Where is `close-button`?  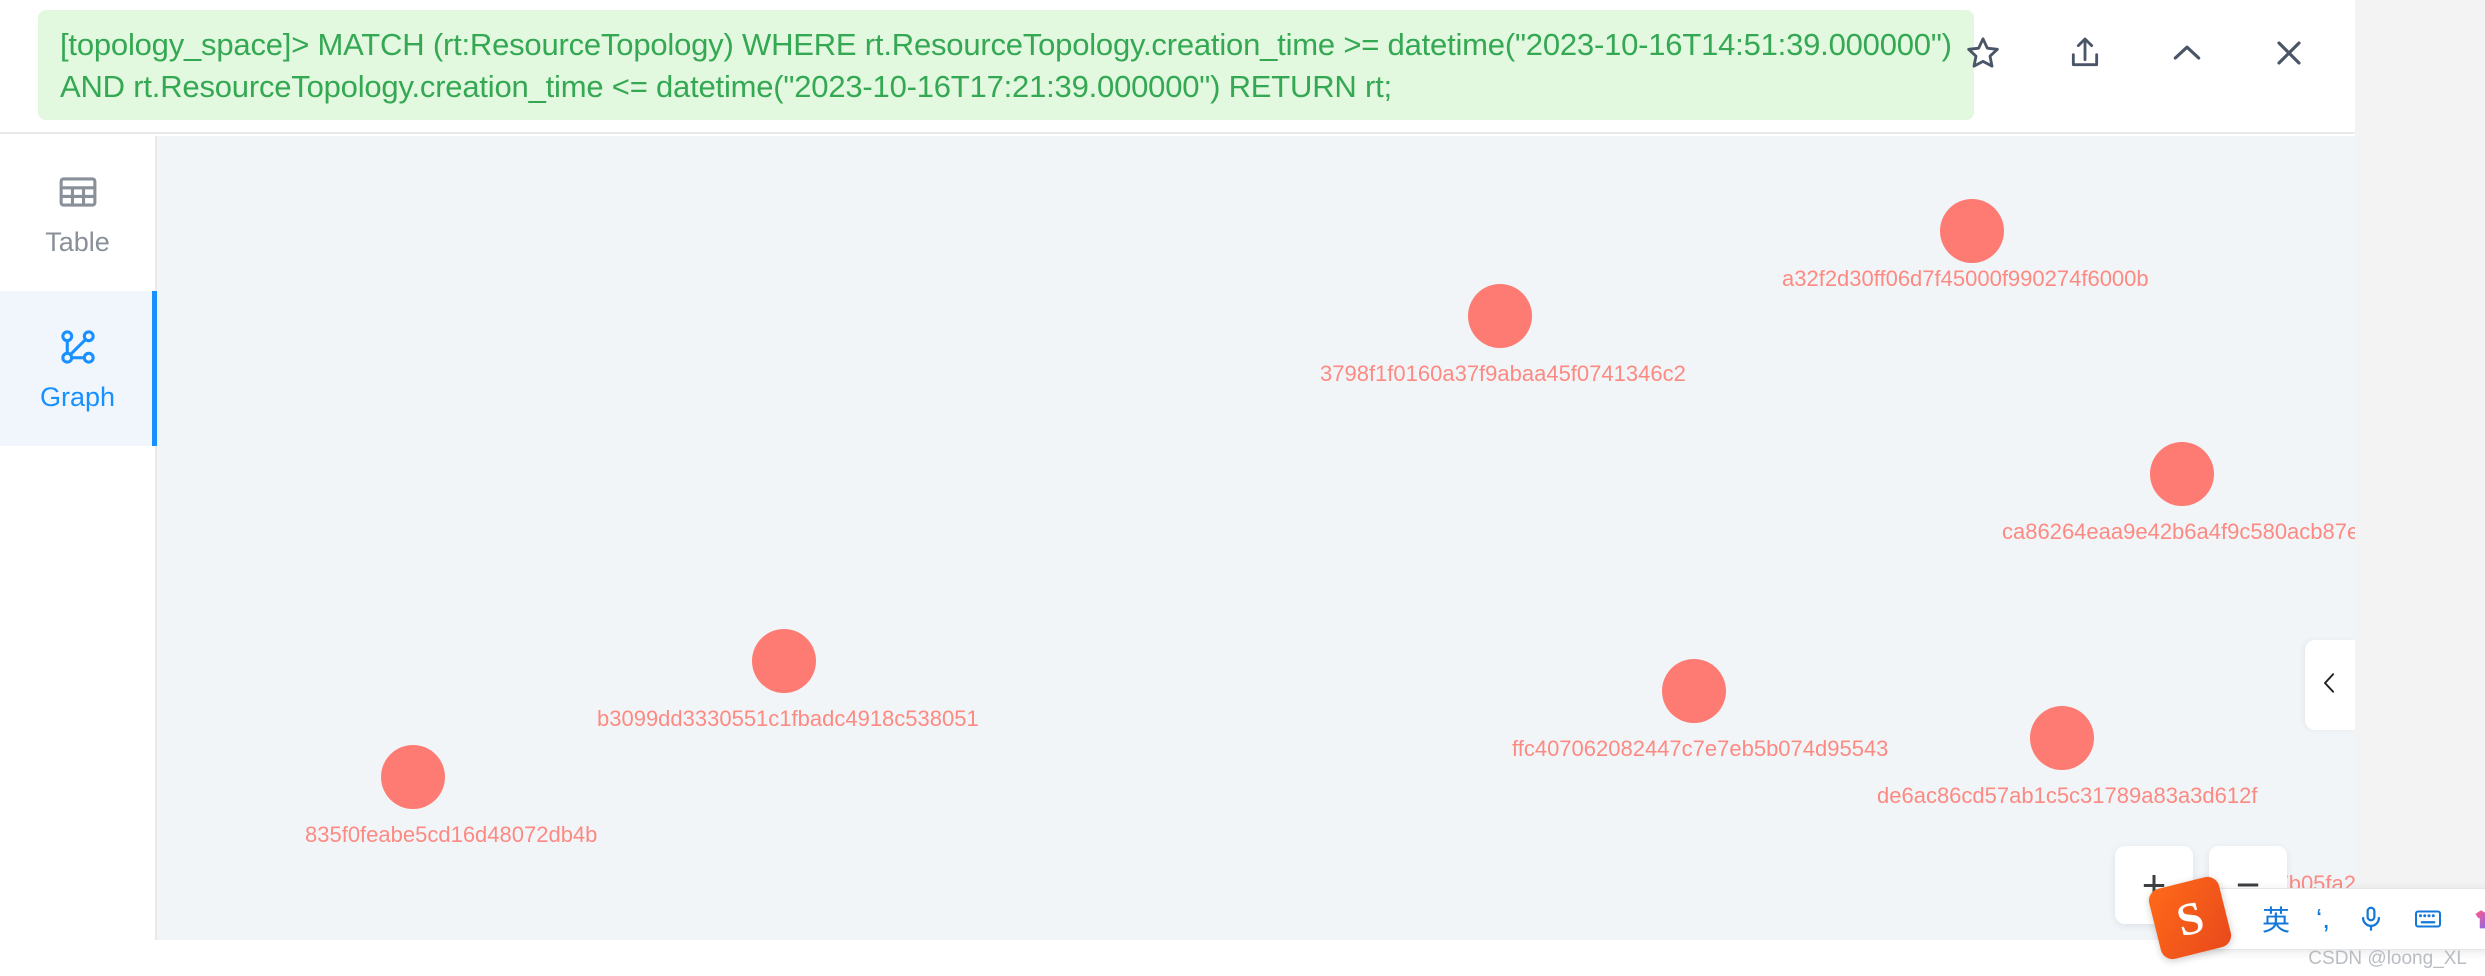 close-button is located at coordinates (2289, 53).